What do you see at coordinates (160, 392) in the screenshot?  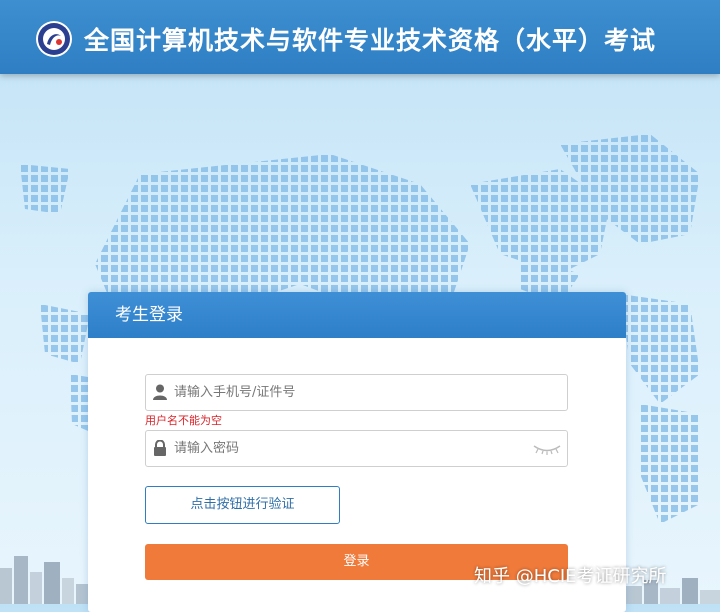 I see `user-icon` at bounding box center [160, 392].